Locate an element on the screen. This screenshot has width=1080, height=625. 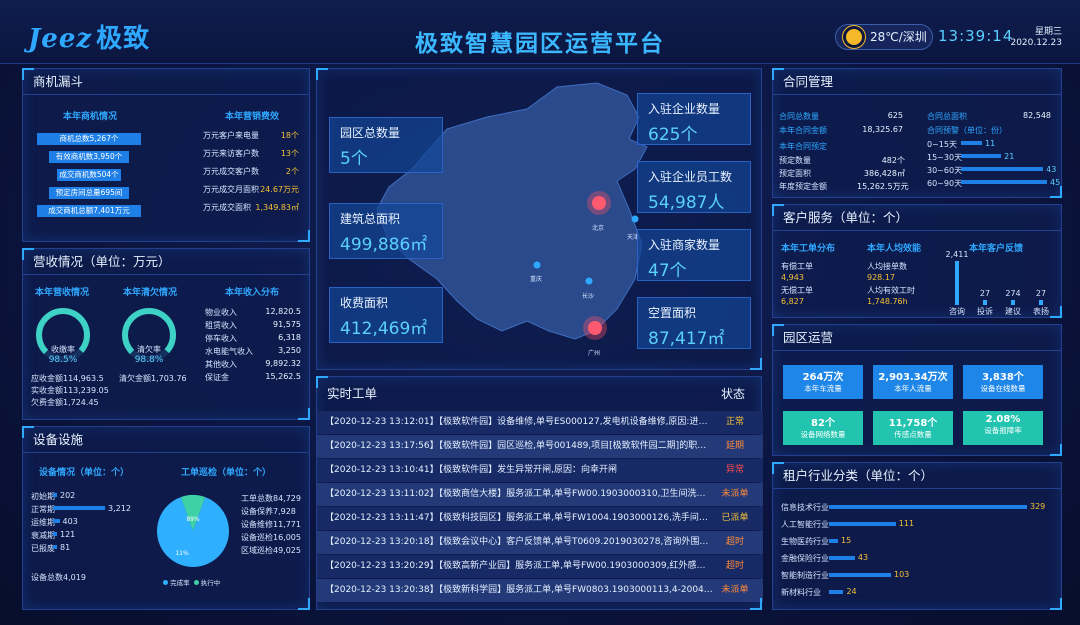
panel-title: 租户行业分类（单位：个） is located at coordinates (917, 476).